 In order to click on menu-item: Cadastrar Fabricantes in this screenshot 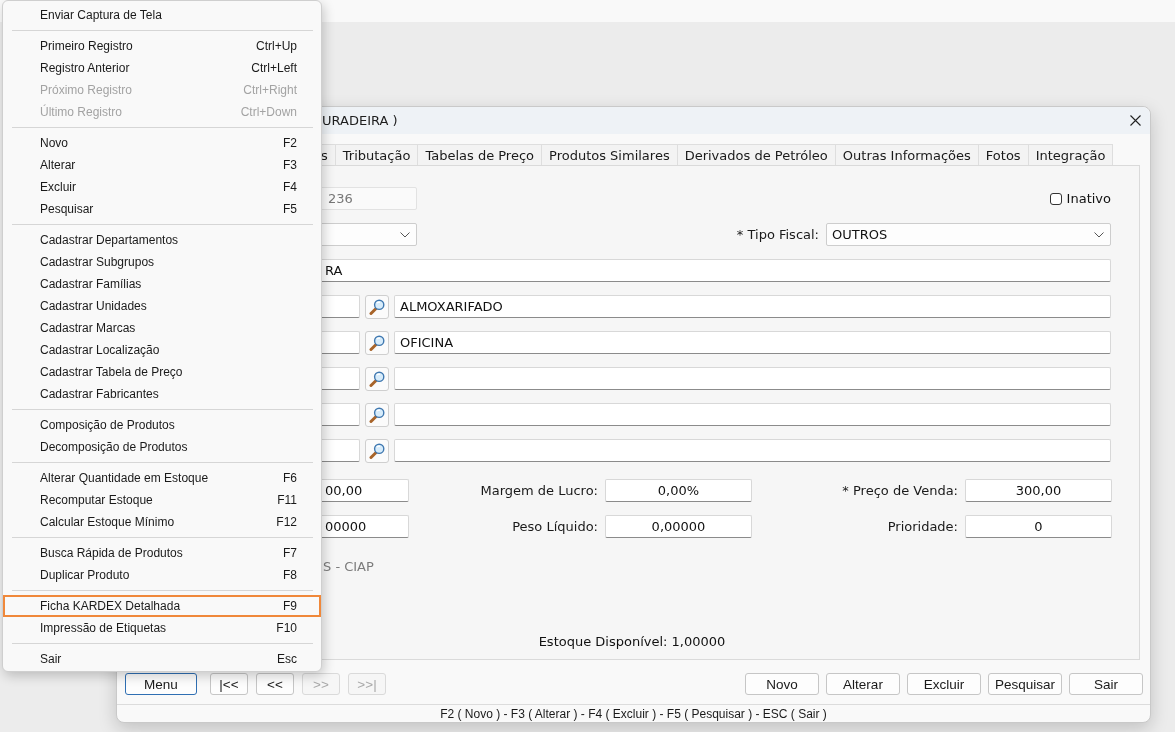, I will do `click(162, 394)`.